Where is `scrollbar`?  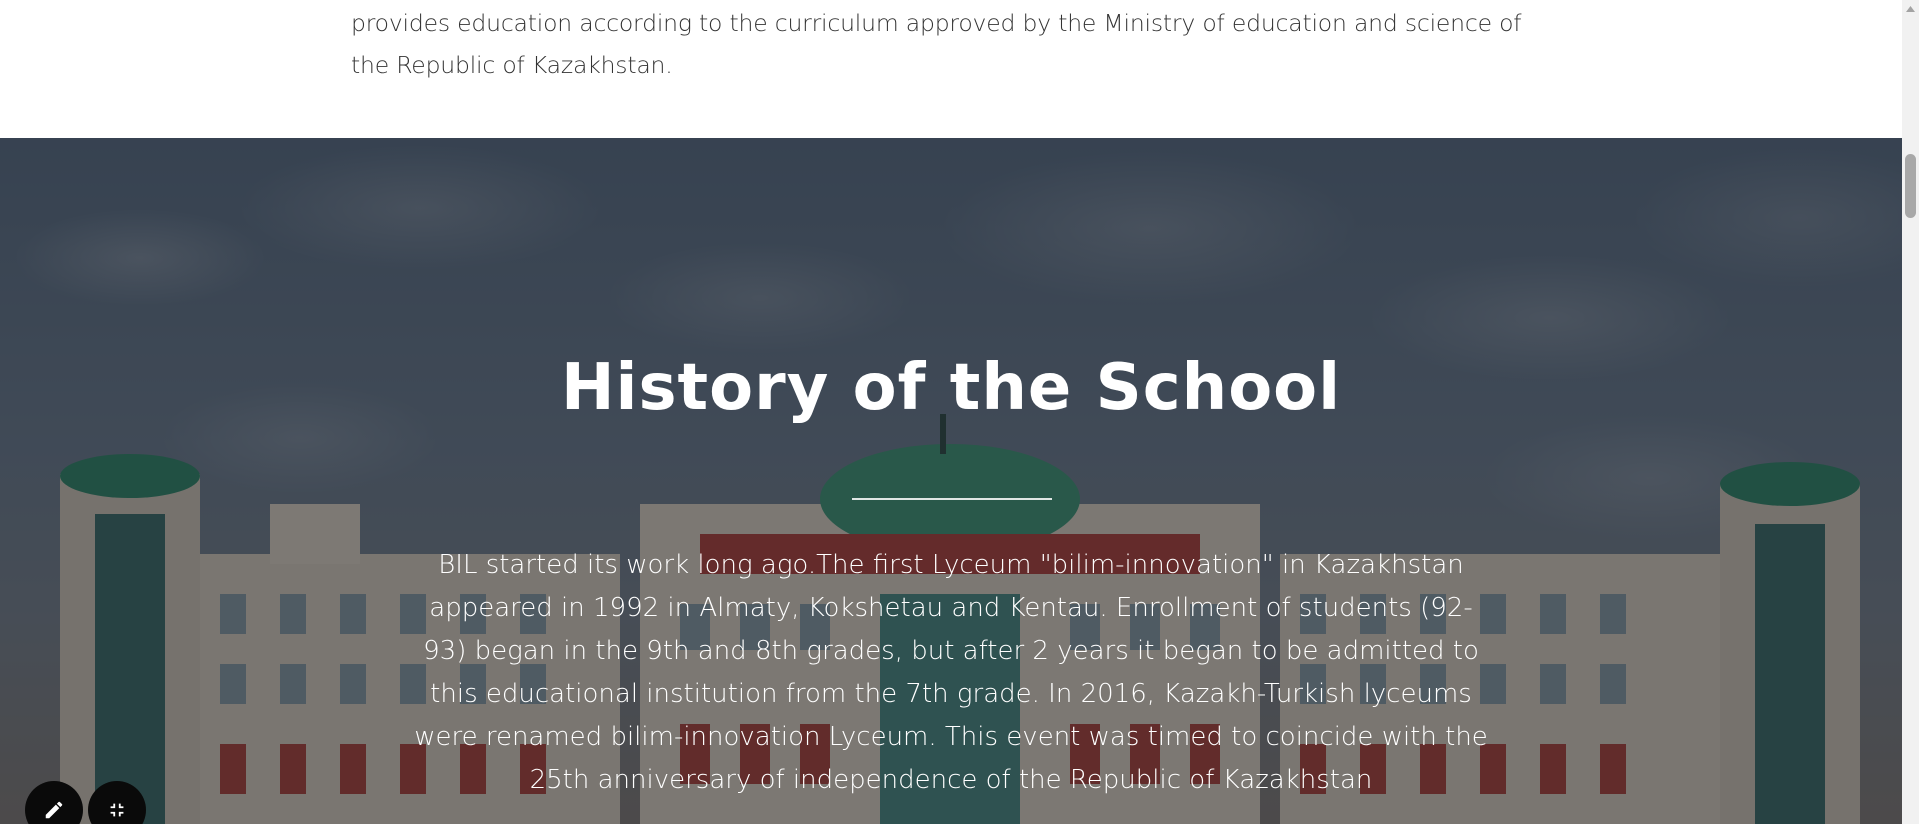
scrollbar is located at coordinates (1910, 412).